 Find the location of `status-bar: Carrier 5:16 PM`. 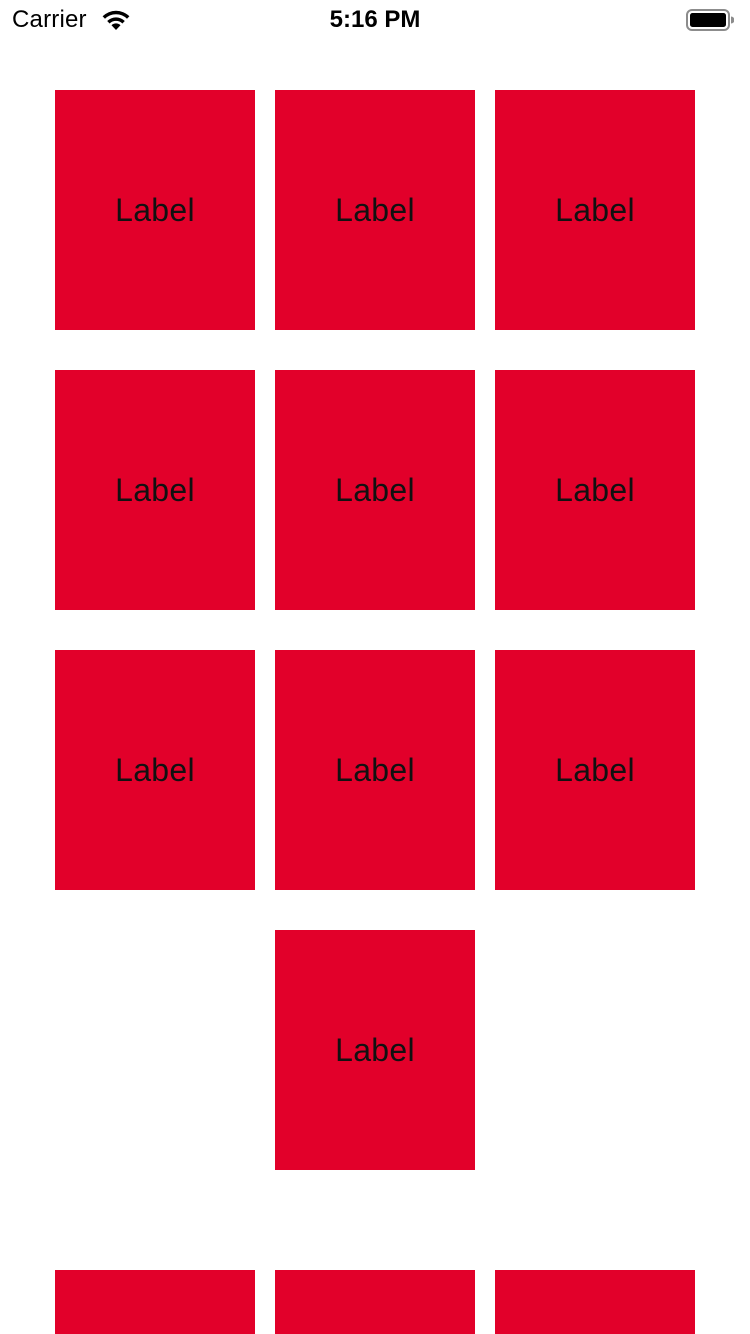

status-bar: Carrier 5:16 PM is located at coordinates (375, 20).